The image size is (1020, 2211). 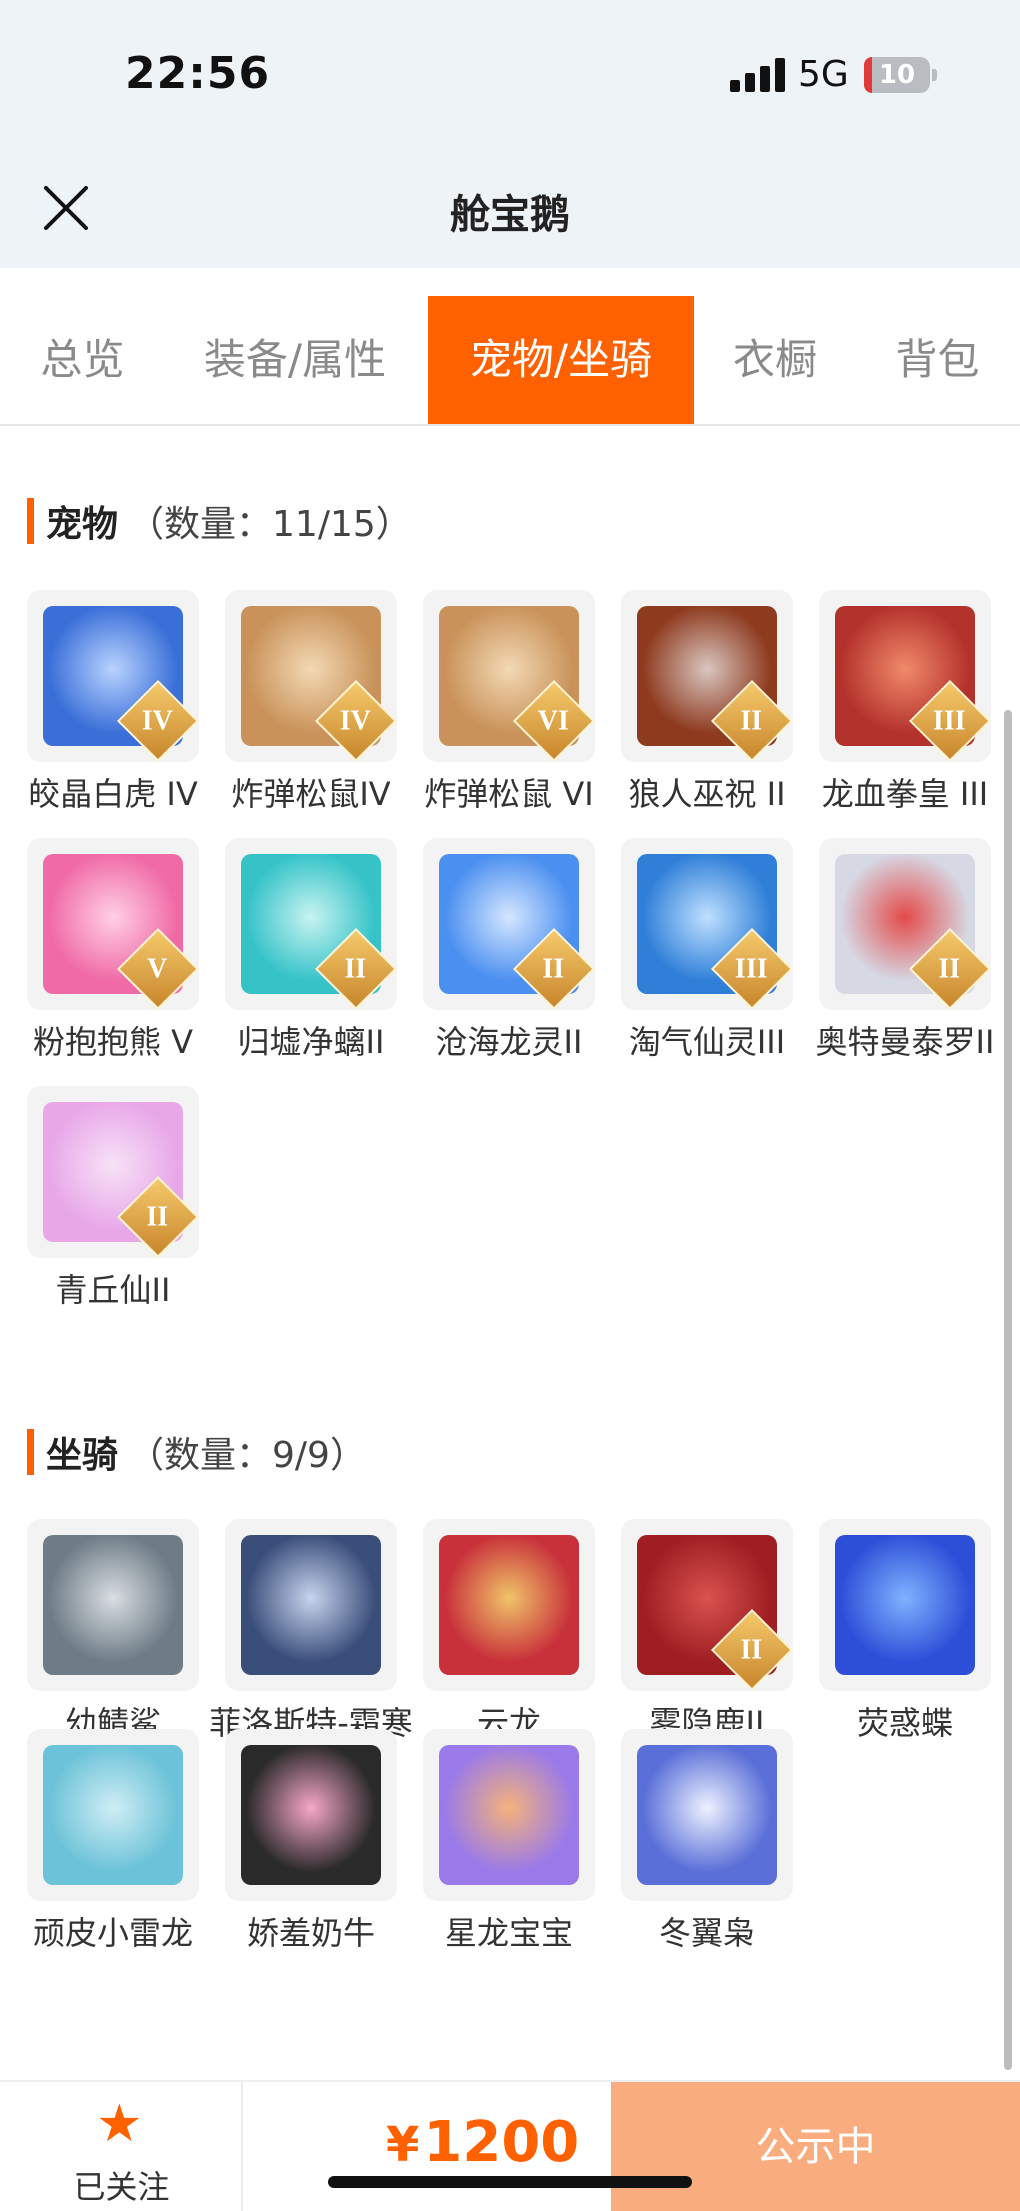 I want to click on pets-count: （数量：11/15）, so click(x=270, y=524).